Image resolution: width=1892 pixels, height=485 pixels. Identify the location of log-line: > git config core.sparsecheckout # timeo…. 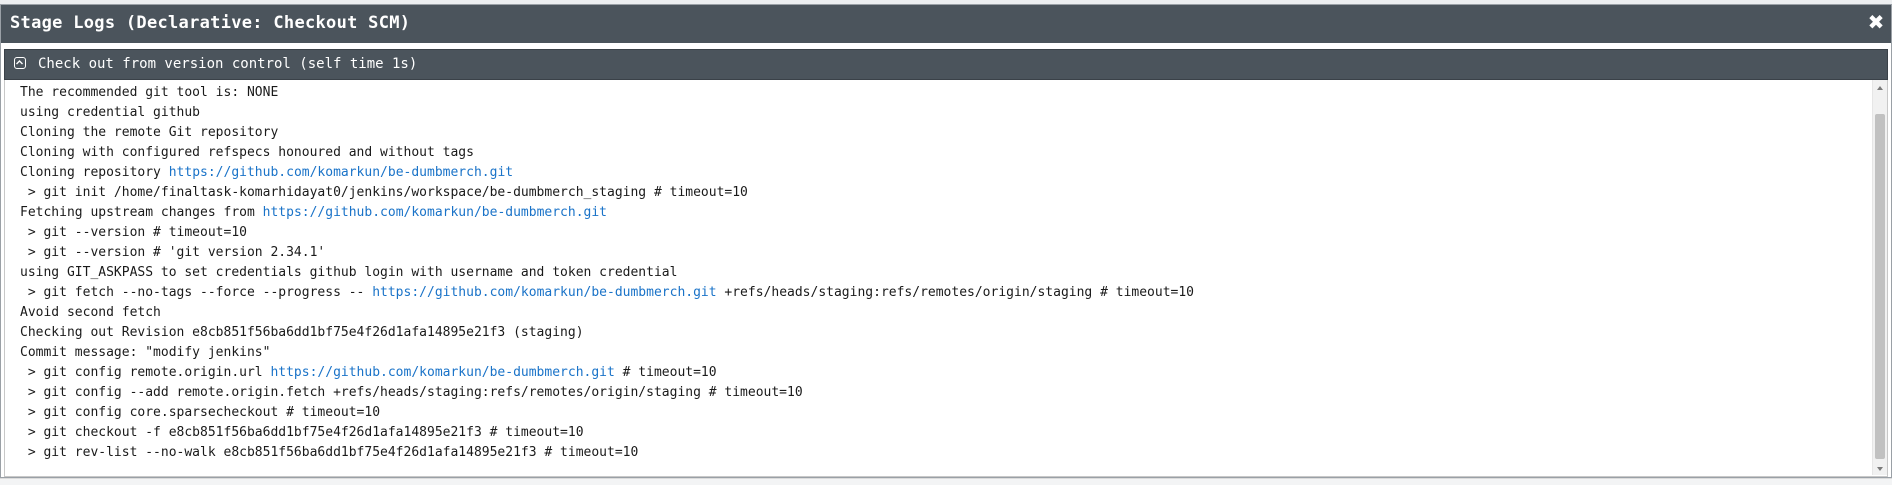
(940, 413).